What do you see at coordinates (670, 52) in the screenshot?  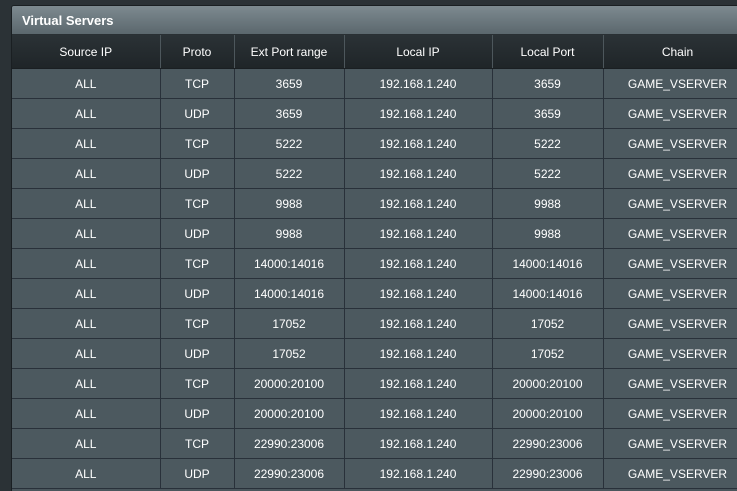 I see `column-header-chain: Chain` at bounding box center [670, 52].